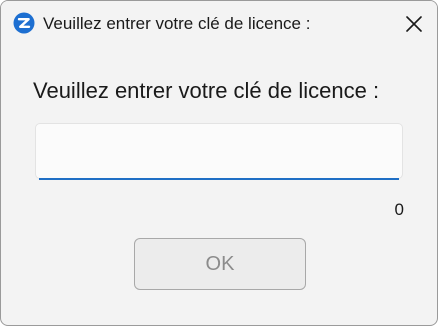 This screenshot has height=326, width=438. I want to click on license-prompt-label: Veuillez entrer votre clé de licence :, so click(206, 90).